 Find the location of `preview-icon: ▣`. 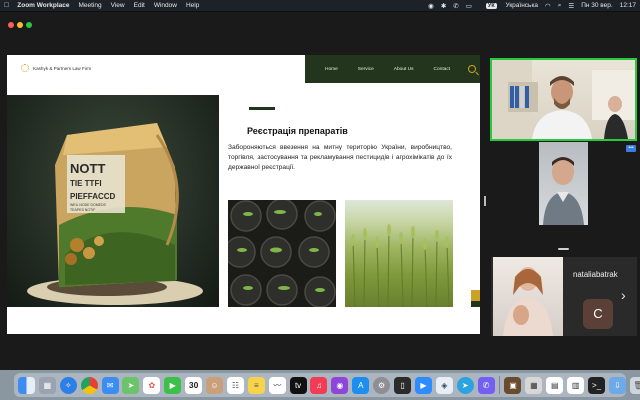

preview-icon: ▣ is located at coordinates (513, 385).